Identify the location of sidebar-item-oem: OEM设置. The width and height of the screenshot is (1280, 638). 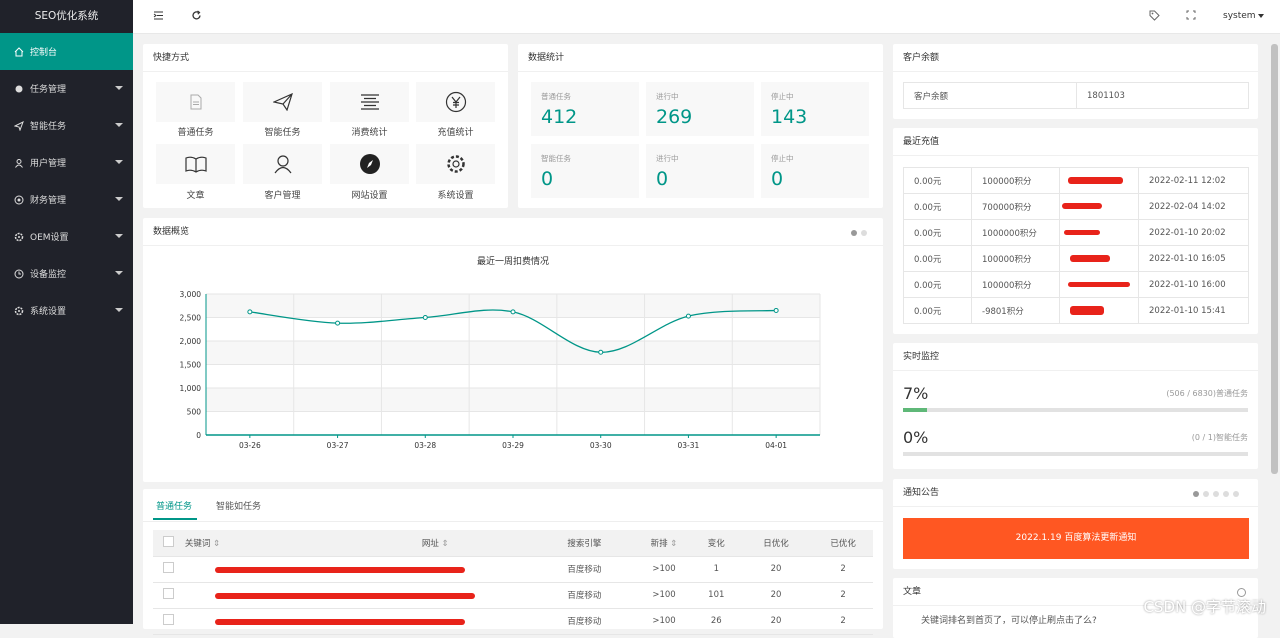
(66, 236).